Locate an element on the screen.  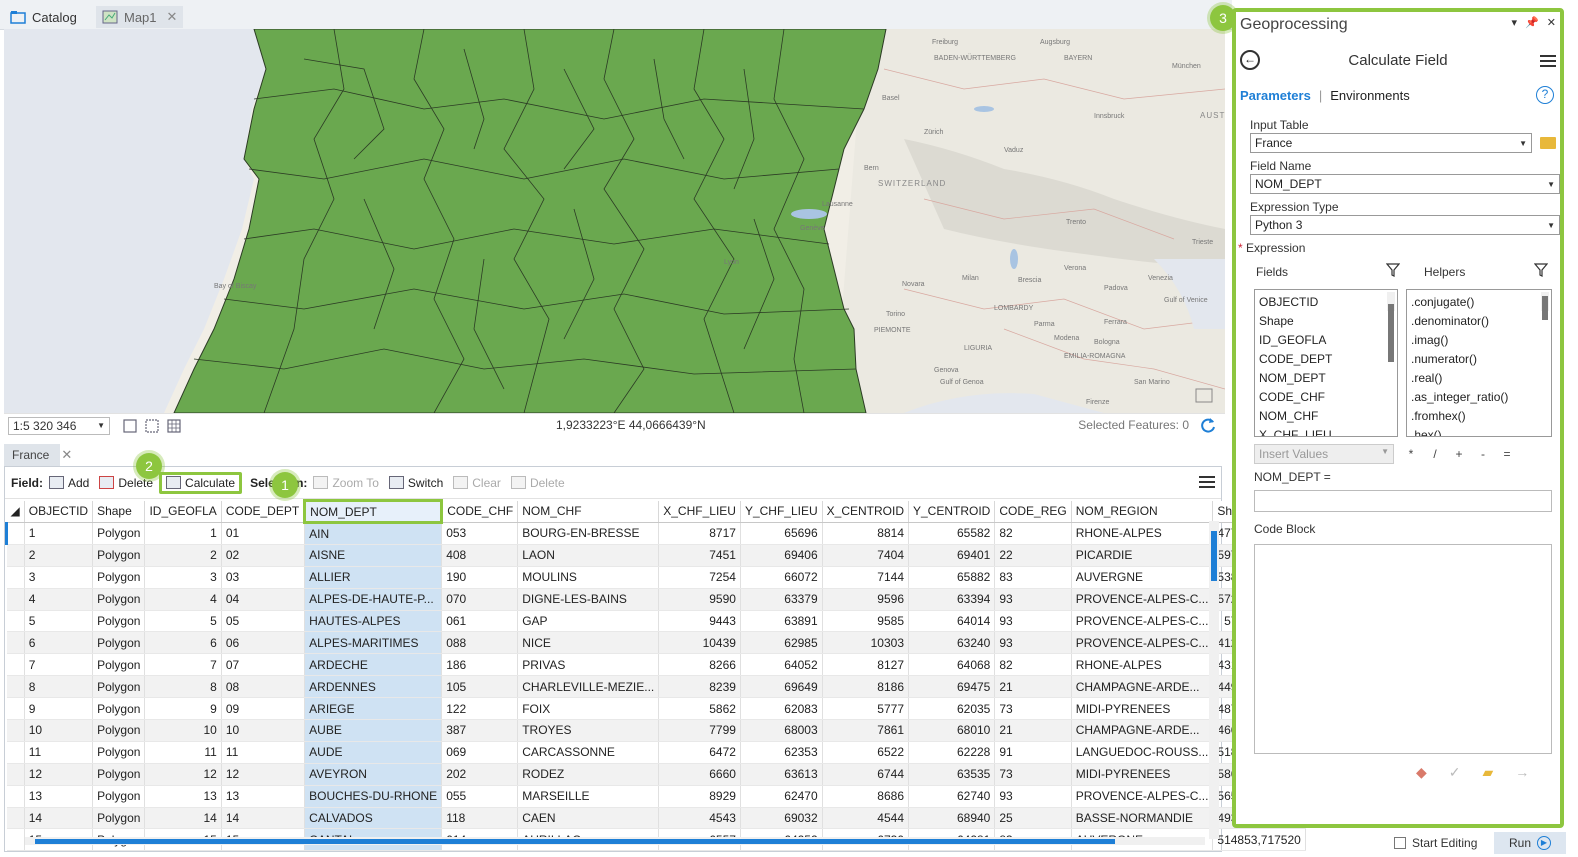
filter-icon is located at coordinates (1393, 270).